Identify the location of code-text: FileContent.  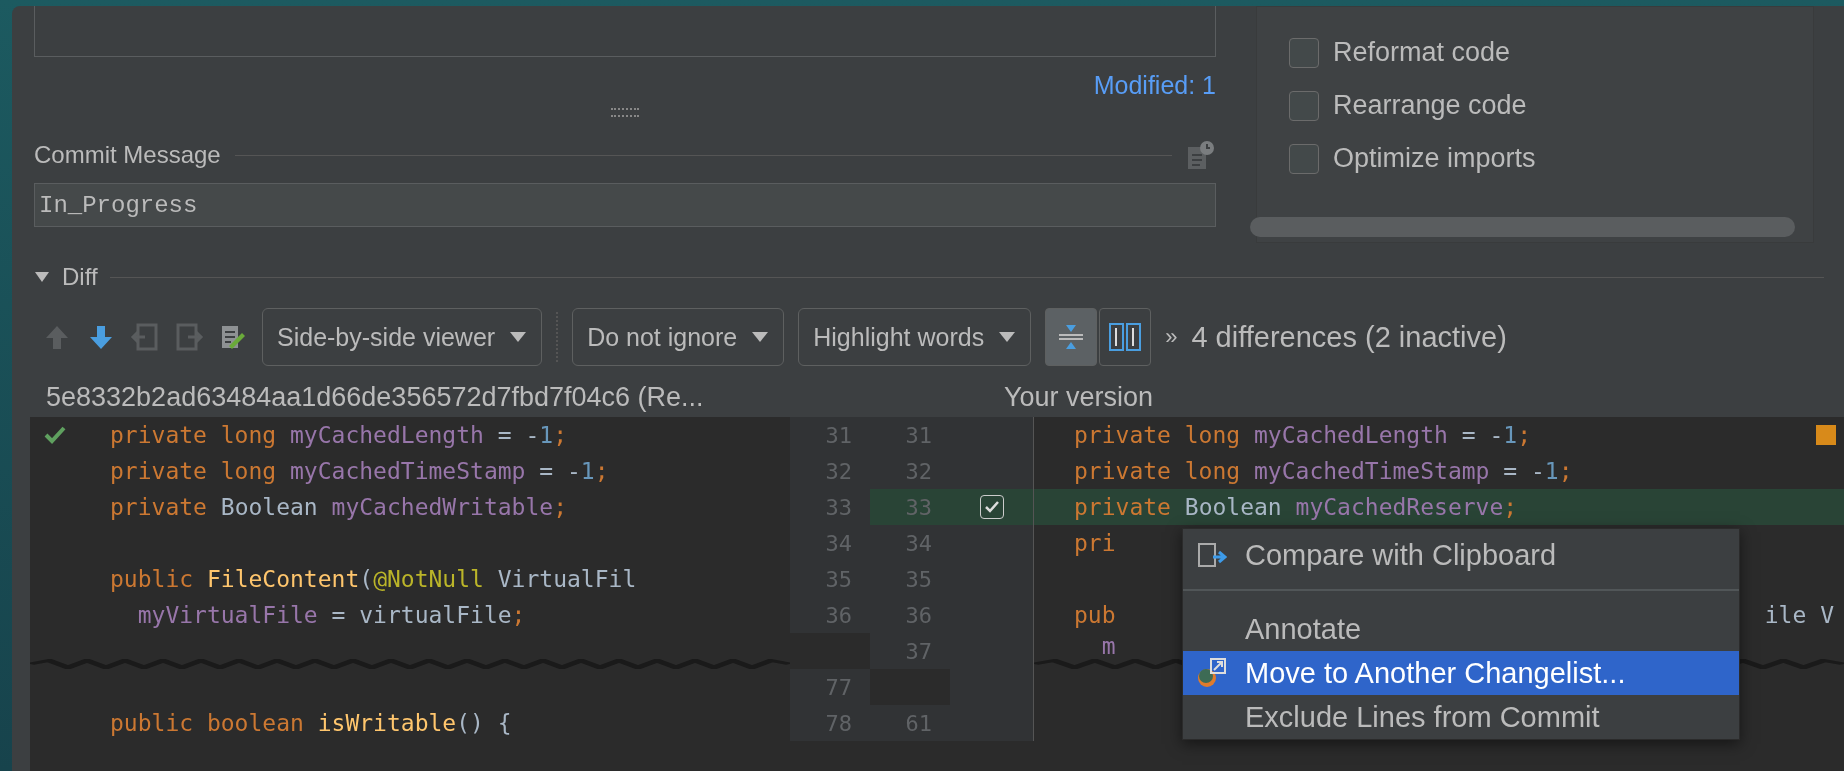
(283, 579).